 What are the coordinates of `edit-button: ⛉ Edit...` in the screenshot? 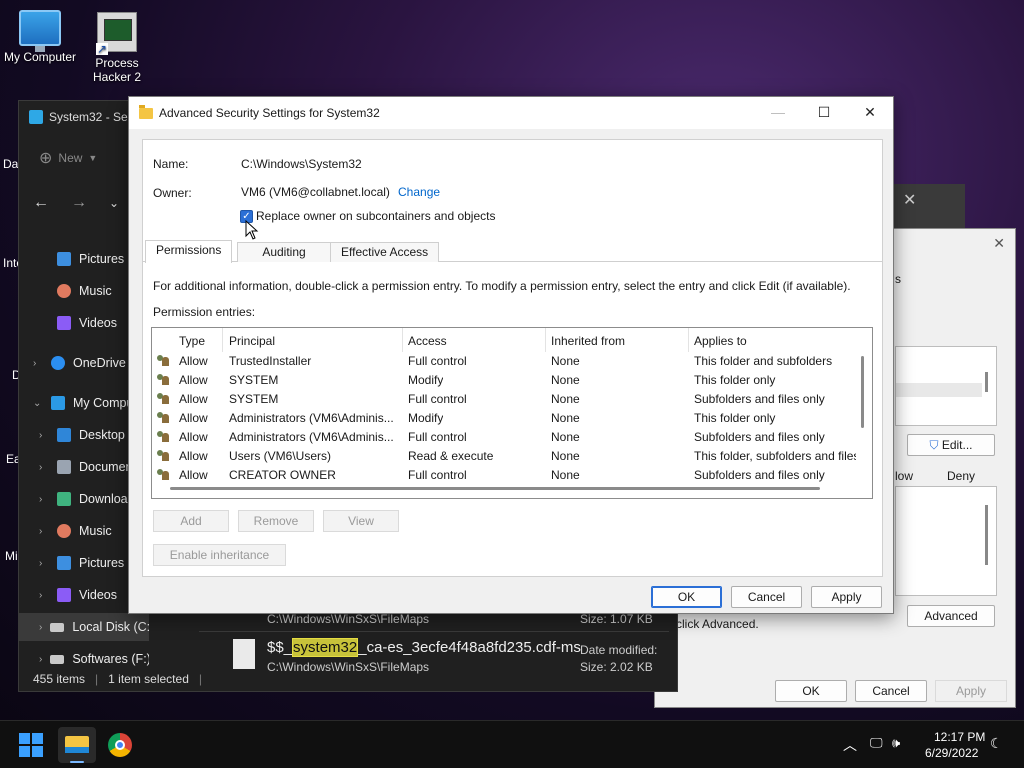 It's located at (951, 445).